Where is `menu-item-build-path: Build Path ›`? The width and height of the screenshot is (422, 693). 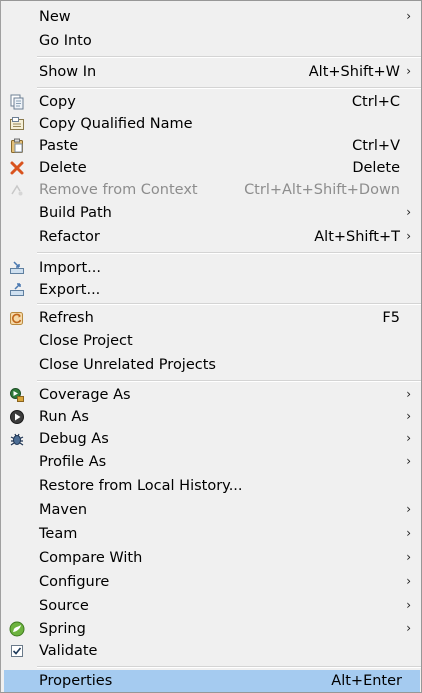
menu-item-build-path: Build Path › is located at coordinates (211, 213).